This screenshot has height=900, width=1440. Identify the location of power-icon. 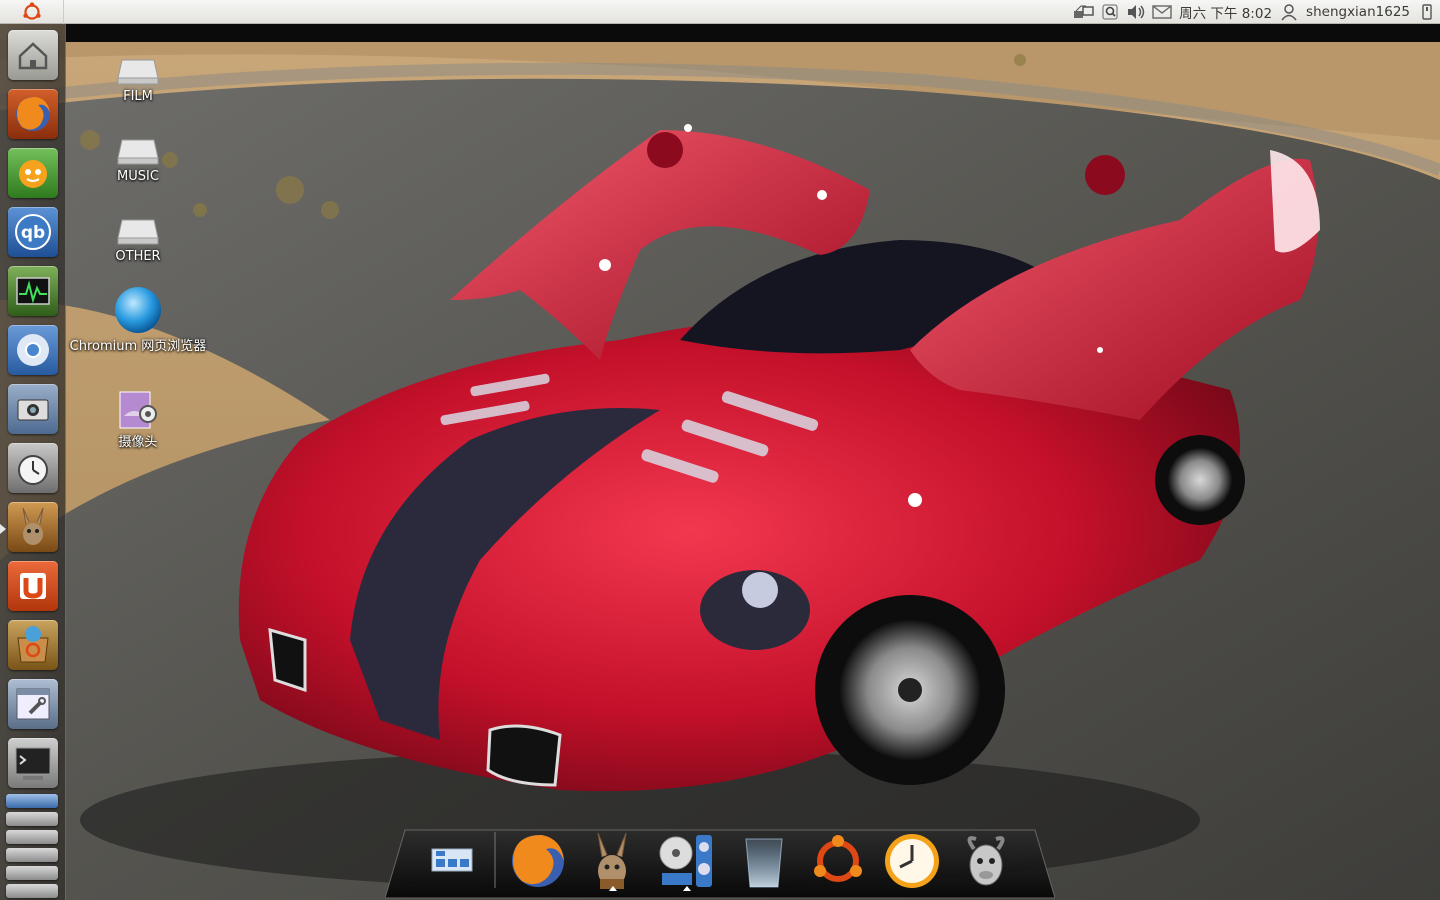
(1427, 12).